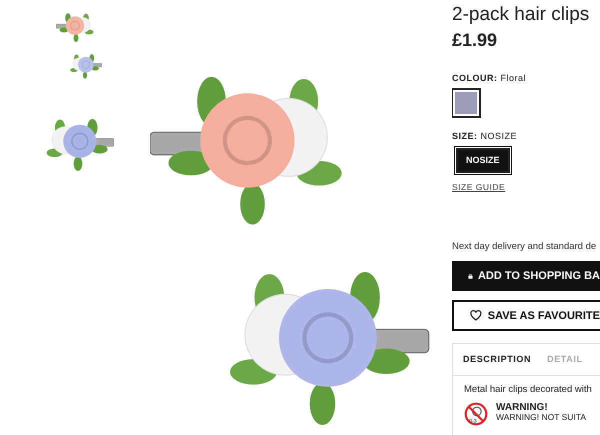  Describe the element at coordinates (466, 103) in the screenshot. I see `colour-swatch` at that location.